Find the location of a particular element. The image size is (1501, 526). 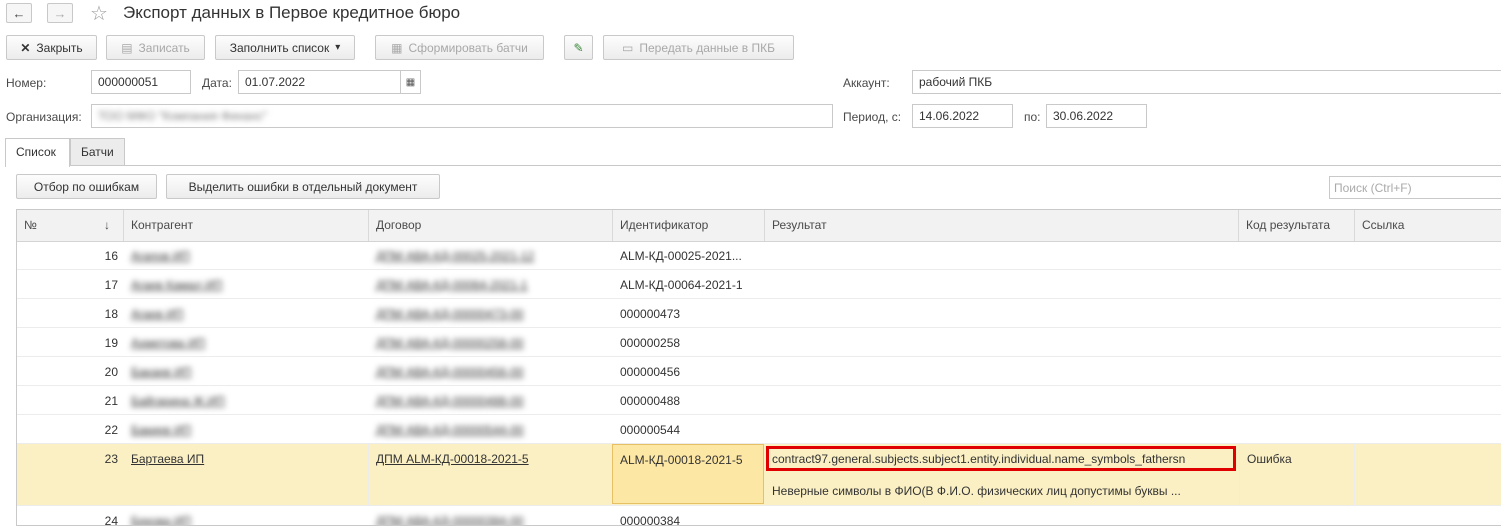

arrow-right-icon: → is located at coordinates (60, 13).